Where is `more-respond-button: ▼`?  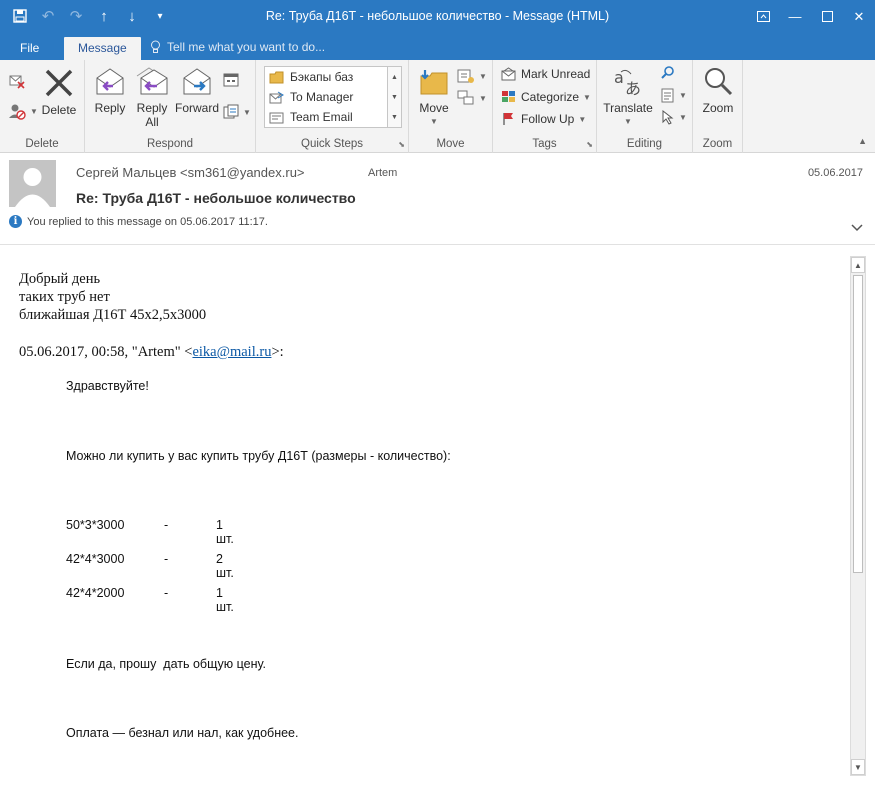
more-respond-button: ▼ is located at coordinates (237, 112).